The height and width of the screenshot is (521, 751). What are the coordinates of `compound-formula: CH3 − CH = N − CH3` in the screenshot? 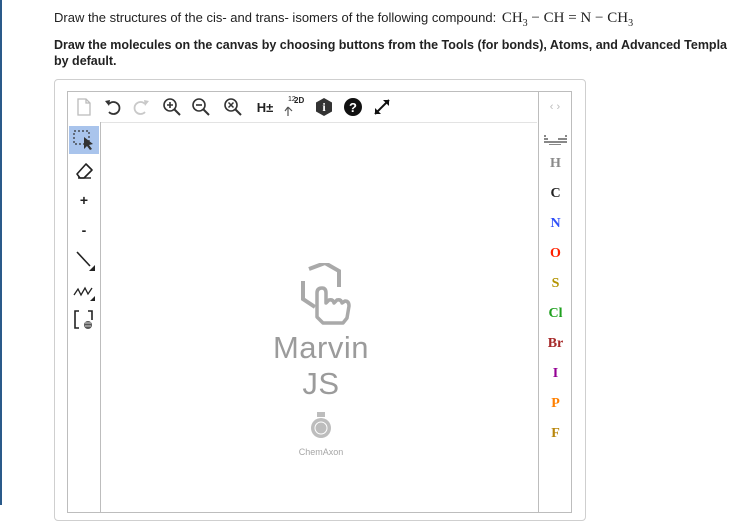 It's located at (567, 19).